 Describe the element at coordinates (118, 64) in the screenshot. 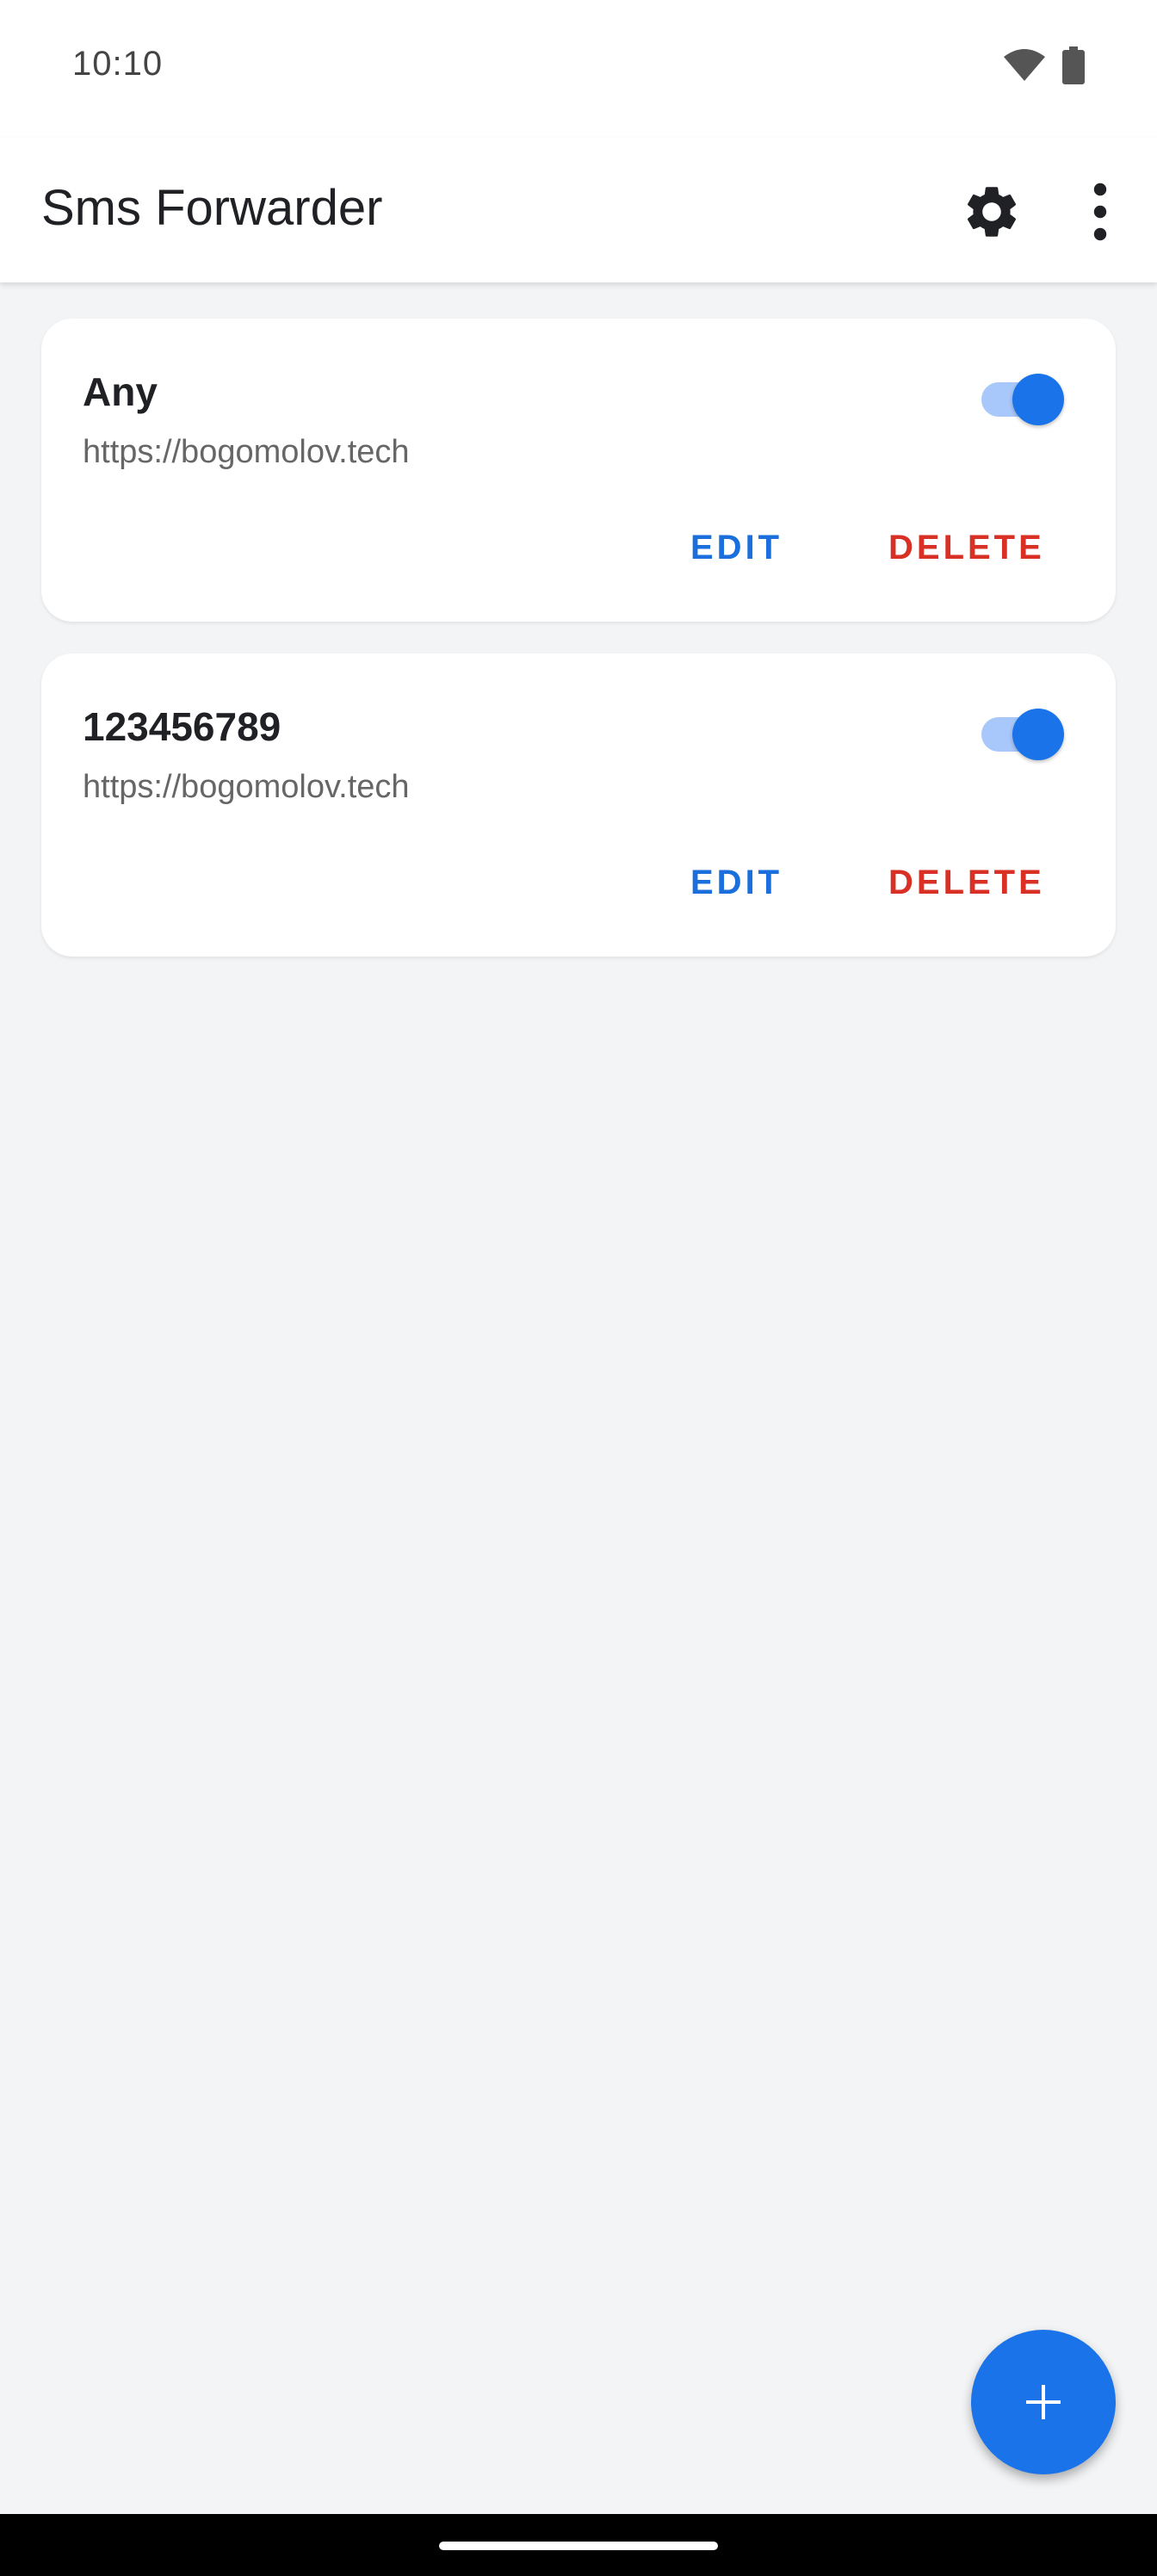

I see `status-time: 10:10` at that location.